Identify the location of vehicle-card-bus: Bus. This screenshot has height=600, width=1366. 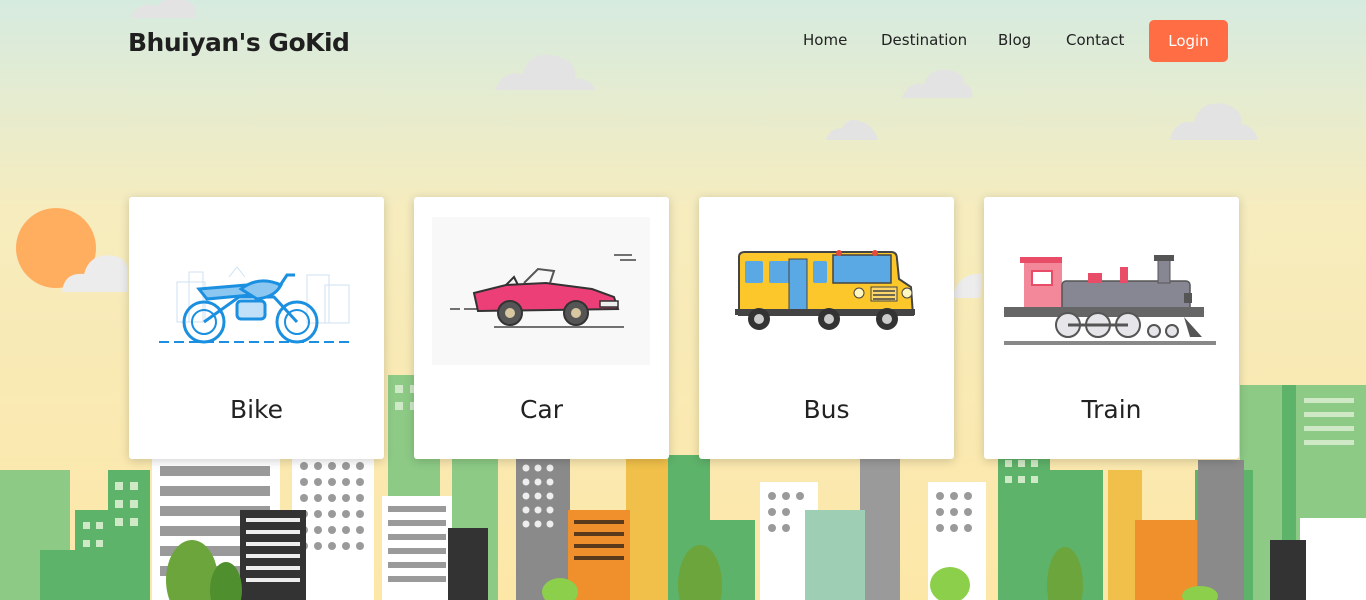
(826, 328).